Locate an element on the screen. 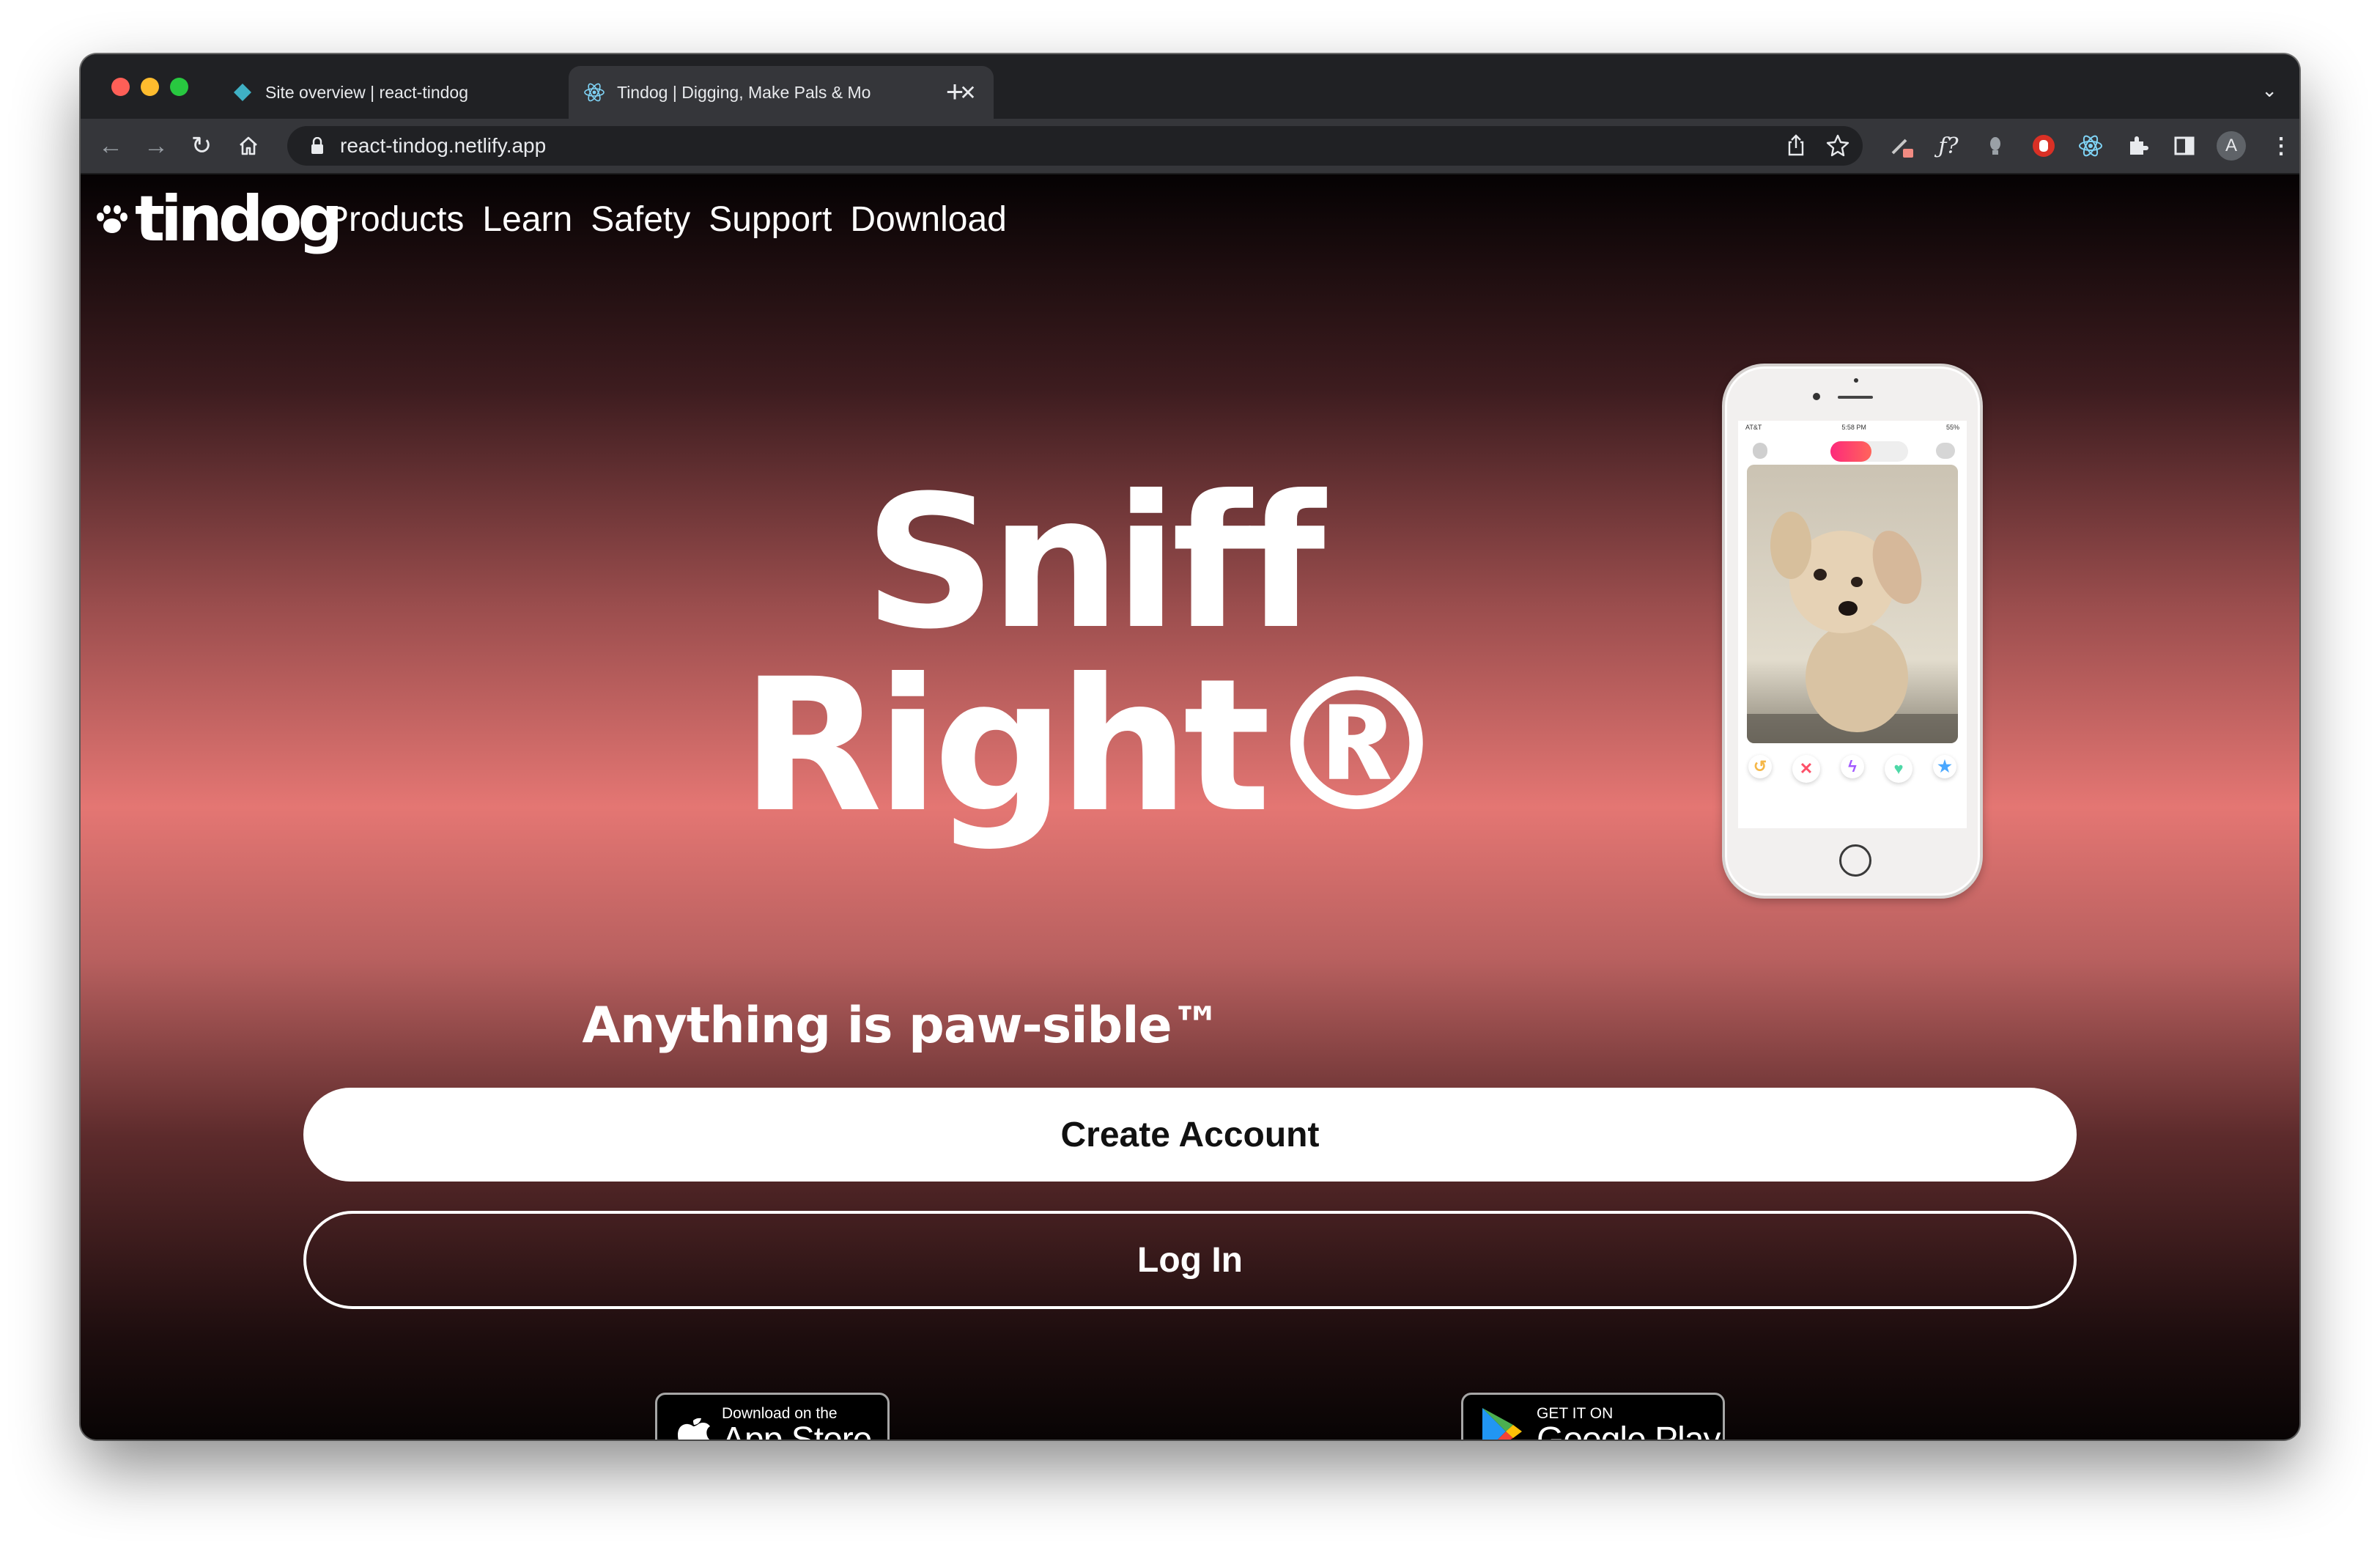  phone-carrier: AT&T is located at coordinates (1753, 427).